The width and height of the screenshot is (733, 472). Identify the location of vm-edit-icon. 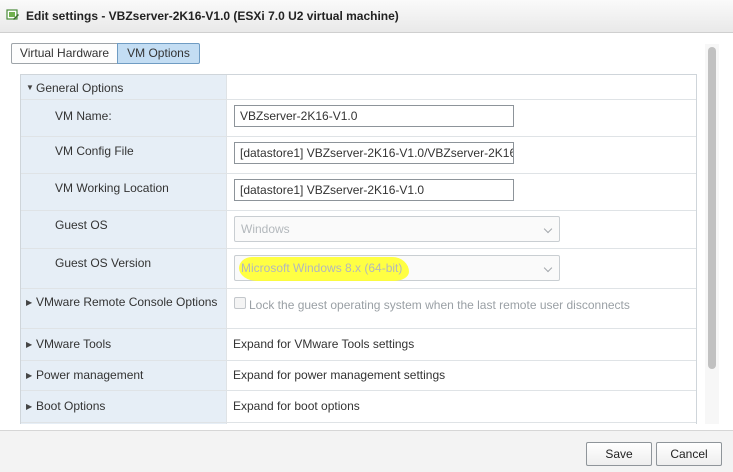
(12, 14).